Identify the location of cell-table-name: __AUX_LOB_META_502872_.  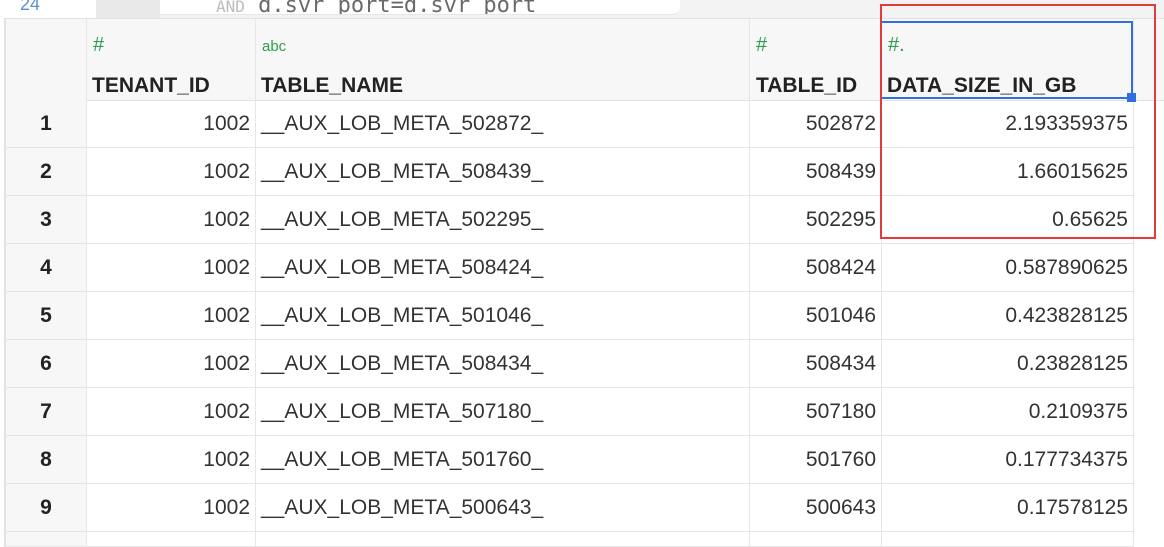
(503, 124).